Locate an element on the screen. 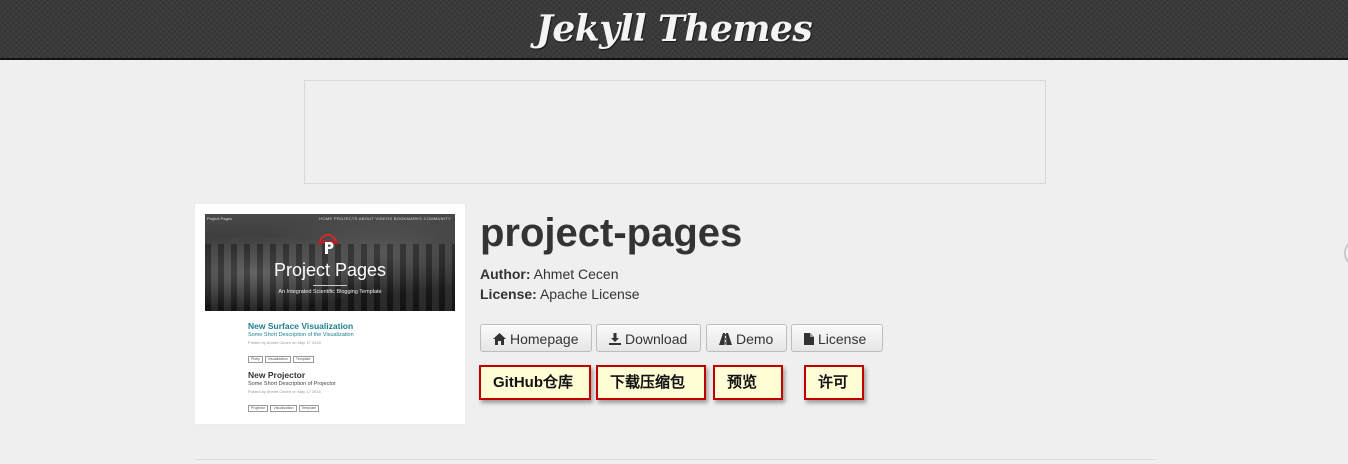 This screenshot has width=1348, height=464. project-pages-logo-icon is located at coordinates (328, 244).